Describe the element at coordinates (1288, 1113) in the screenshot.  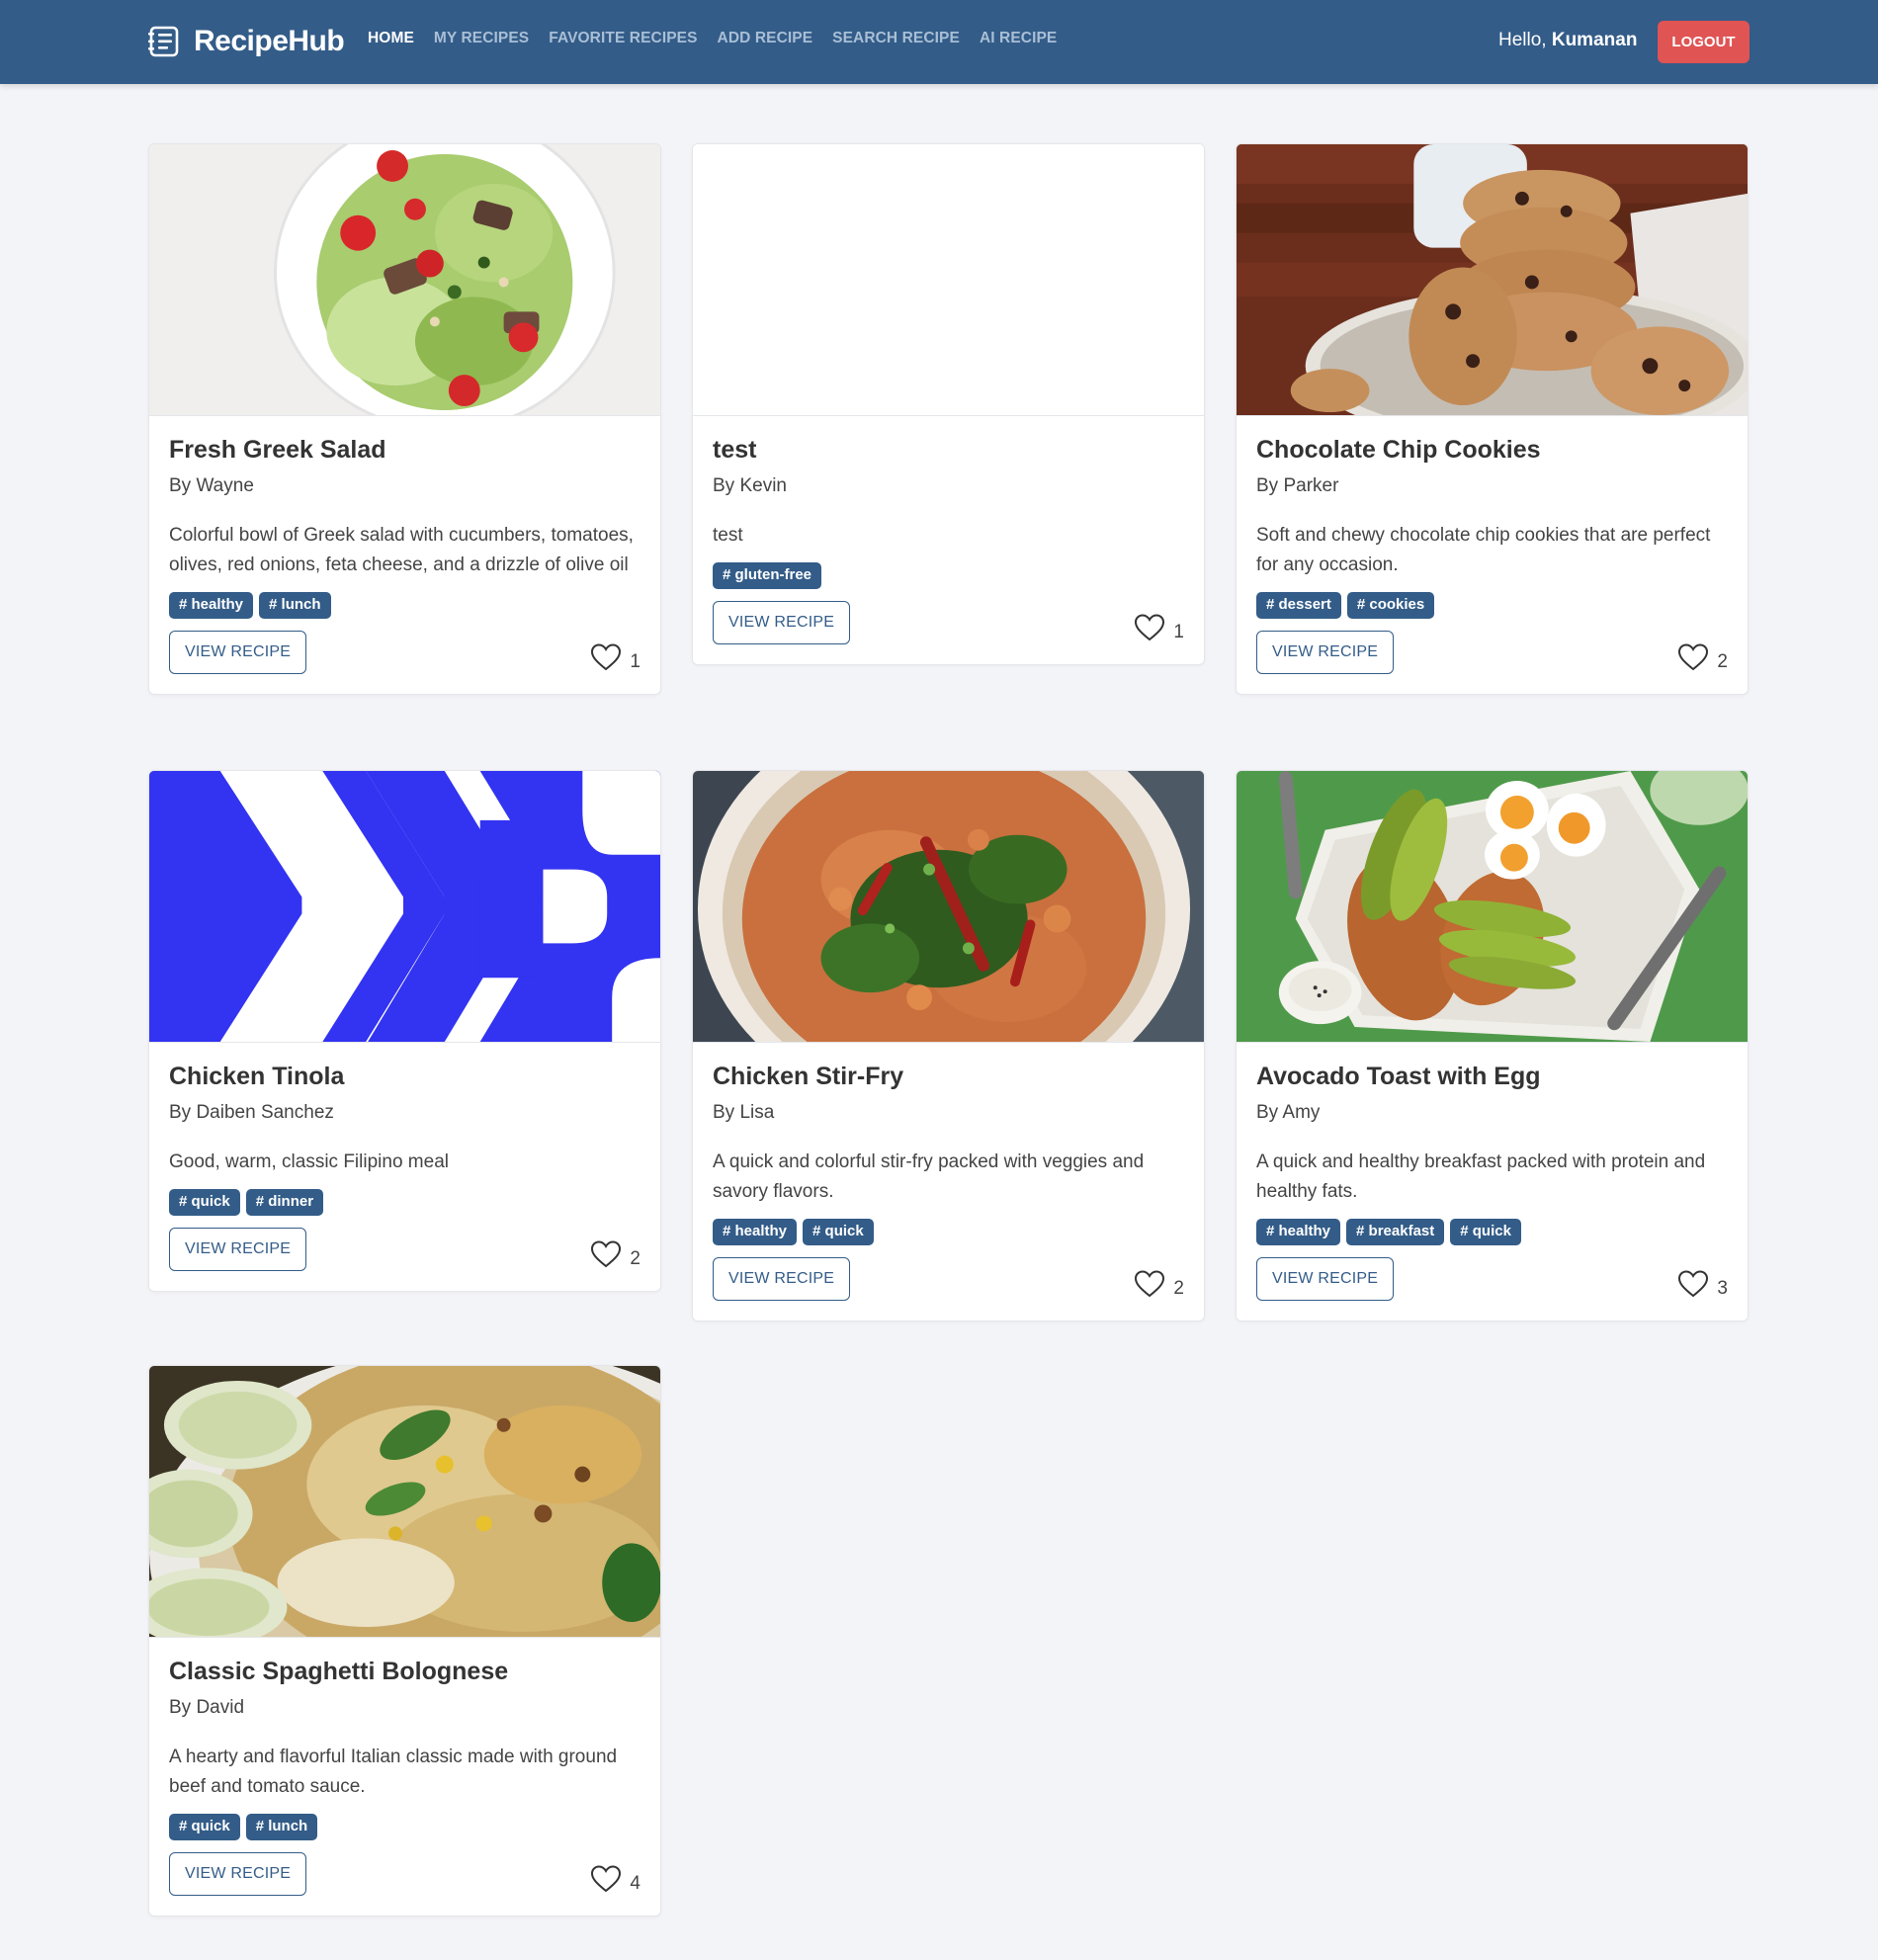
I see `recipe-author: By Amy` at that location.